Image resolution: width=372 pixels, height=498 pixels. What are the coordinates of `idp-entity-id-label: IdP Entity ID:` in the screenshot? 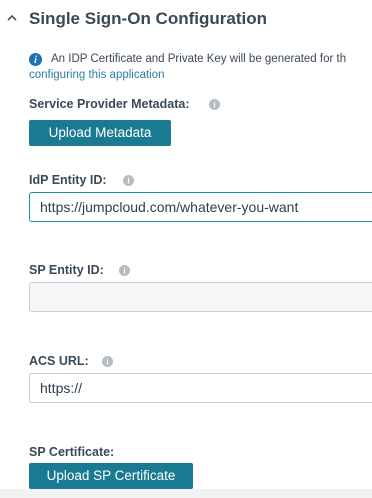 It's located at (68, 180).